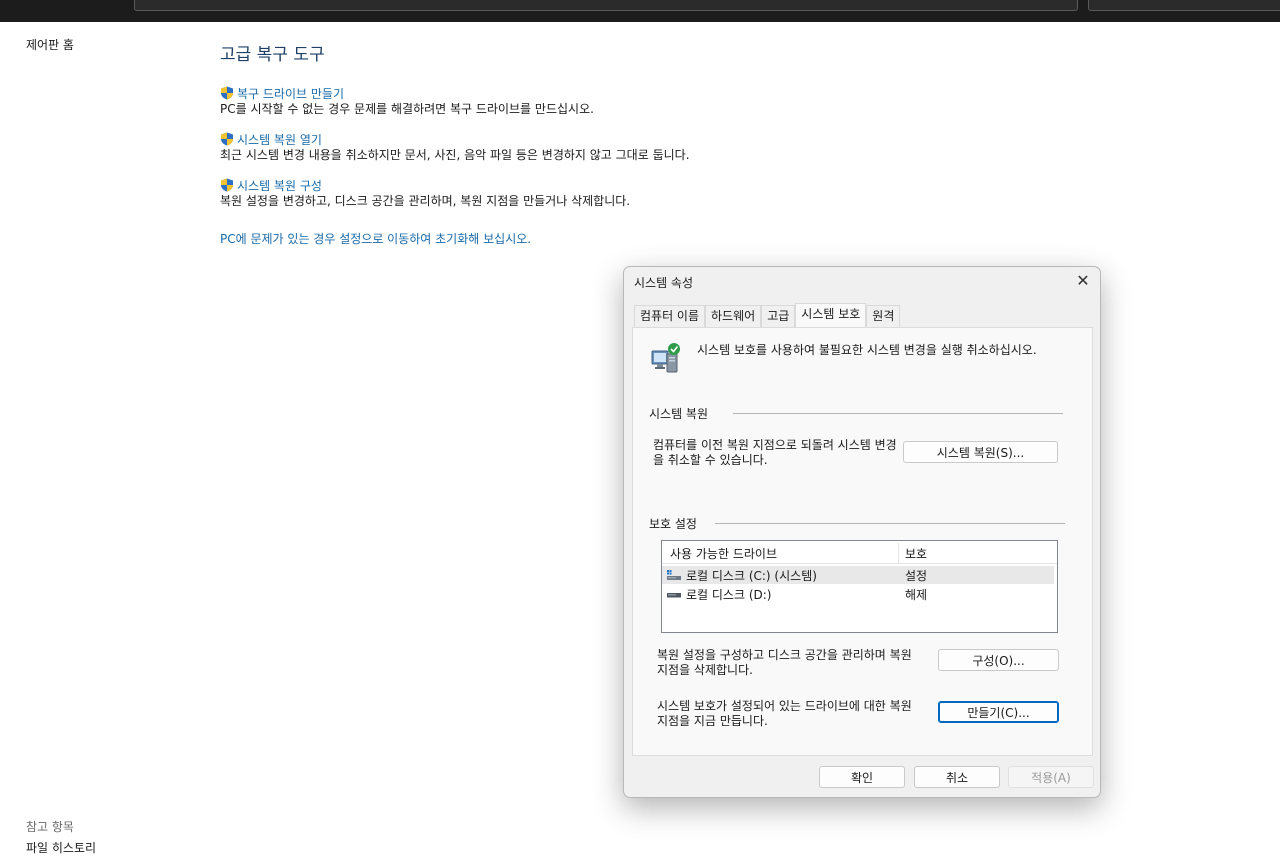  I want to click on open-system-restore-label: 시스템 복원 열기, so click(279, 139).